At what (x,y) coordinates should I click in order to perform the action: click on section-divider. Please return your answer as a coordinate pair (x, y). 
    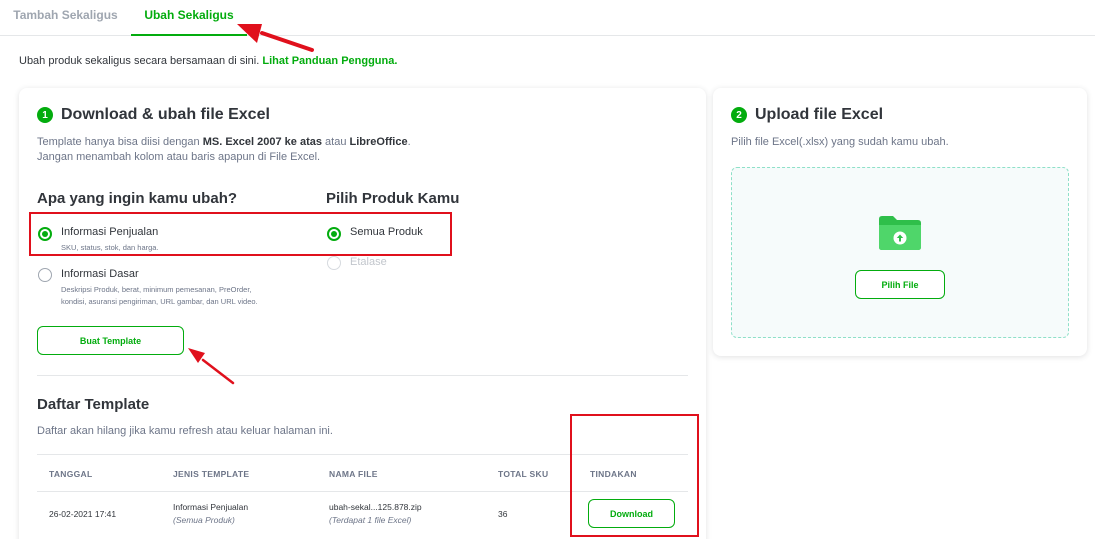
    Looking at the image, I should click on (362, 375).